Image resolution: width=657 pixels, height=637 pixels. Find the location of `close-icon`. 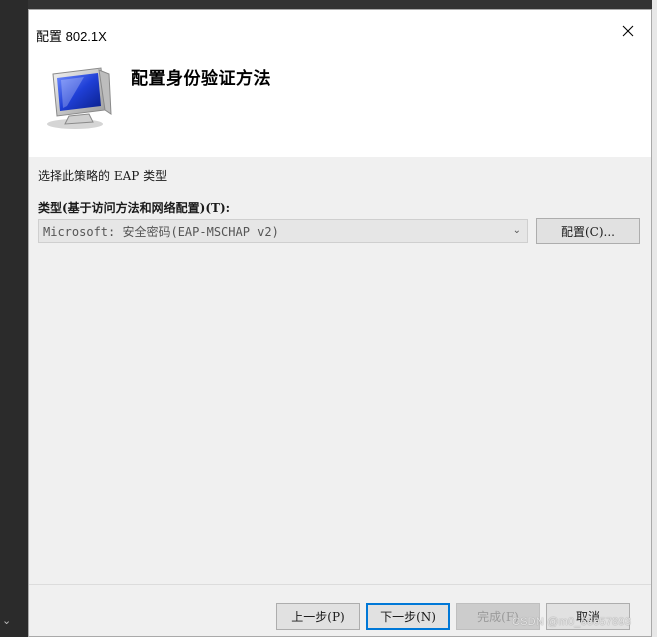

close-icon is located at coordinates (628, 31).